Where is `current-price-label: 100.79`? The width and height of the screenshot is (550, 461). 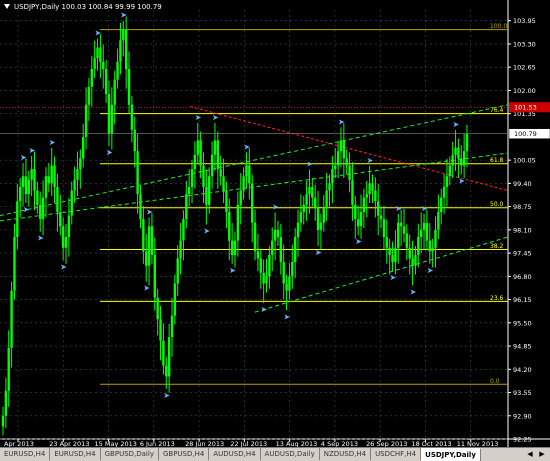 current-price-label: 100.79 is located at coordinates (525, 134).